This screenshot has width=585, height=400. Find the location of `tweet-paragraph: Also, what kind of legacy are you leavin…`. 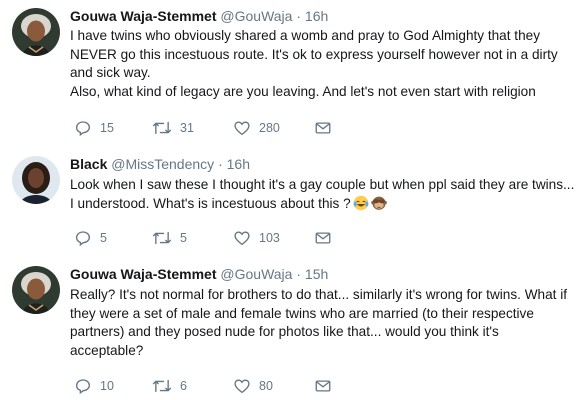

tweet-paragraph: Also, what kind of legacy are you leavin… is located at coordinates (303, 91).